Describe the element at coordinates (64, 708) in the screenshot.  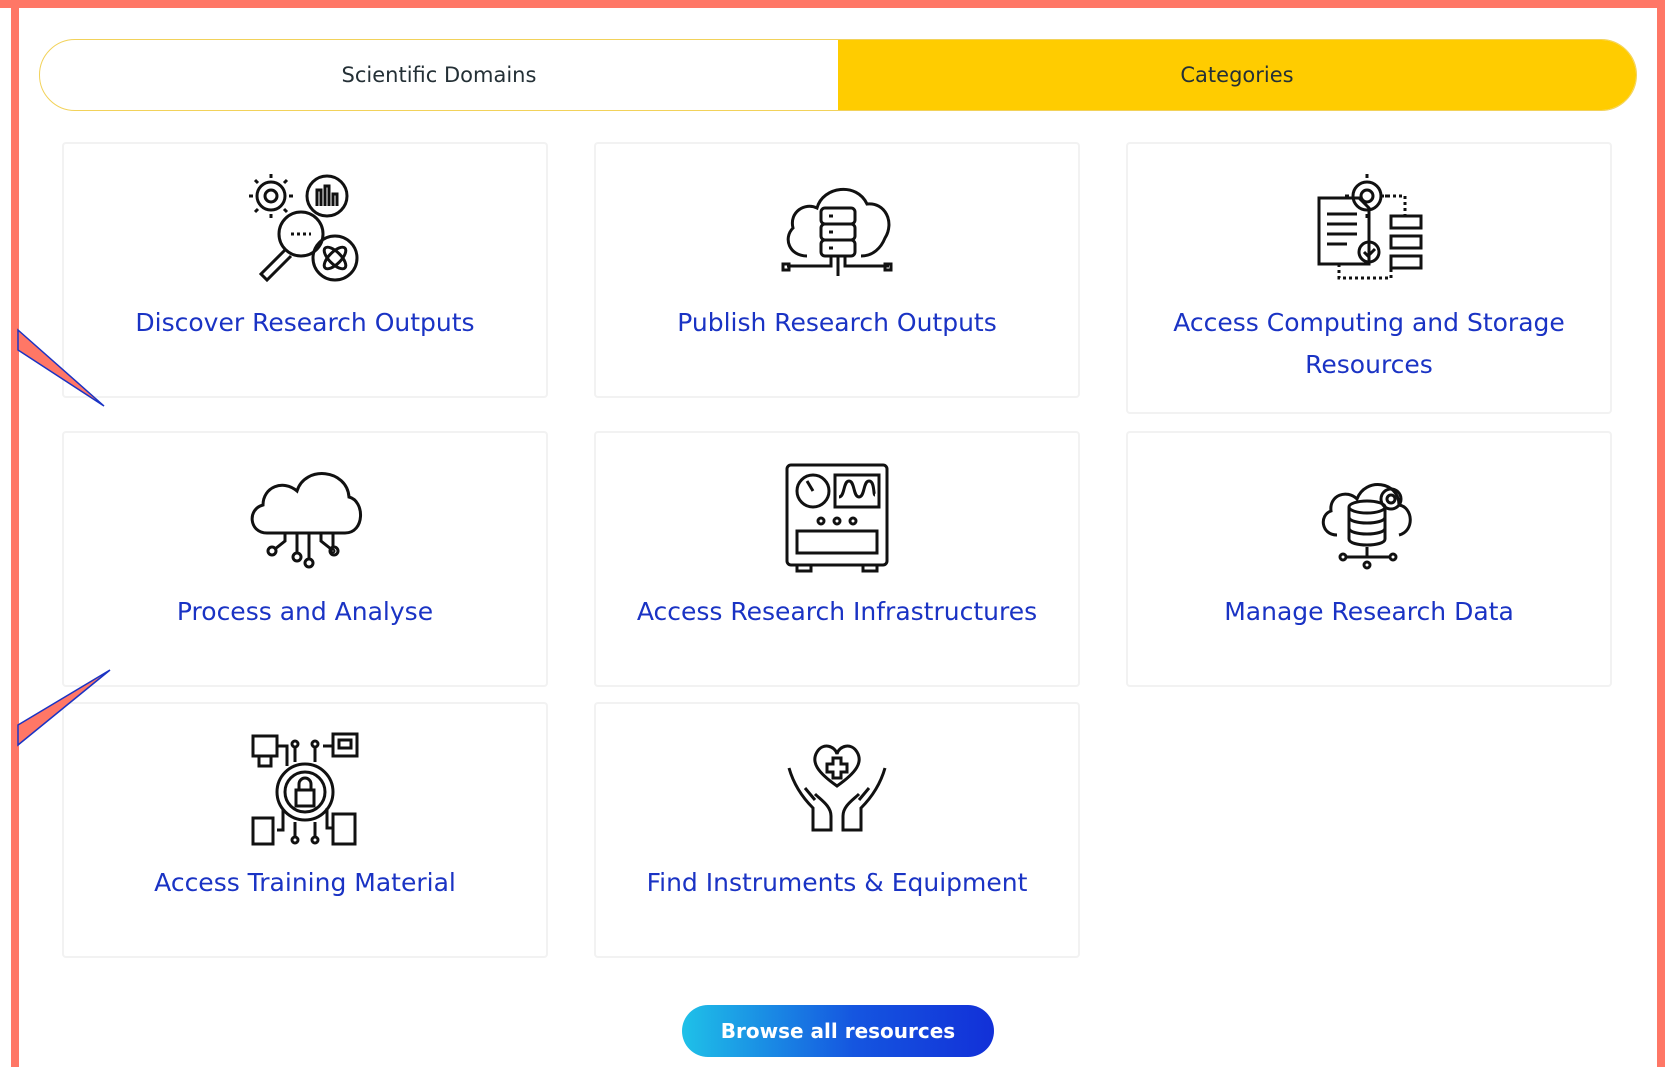
I see `callout-pointer-lower` at that location.